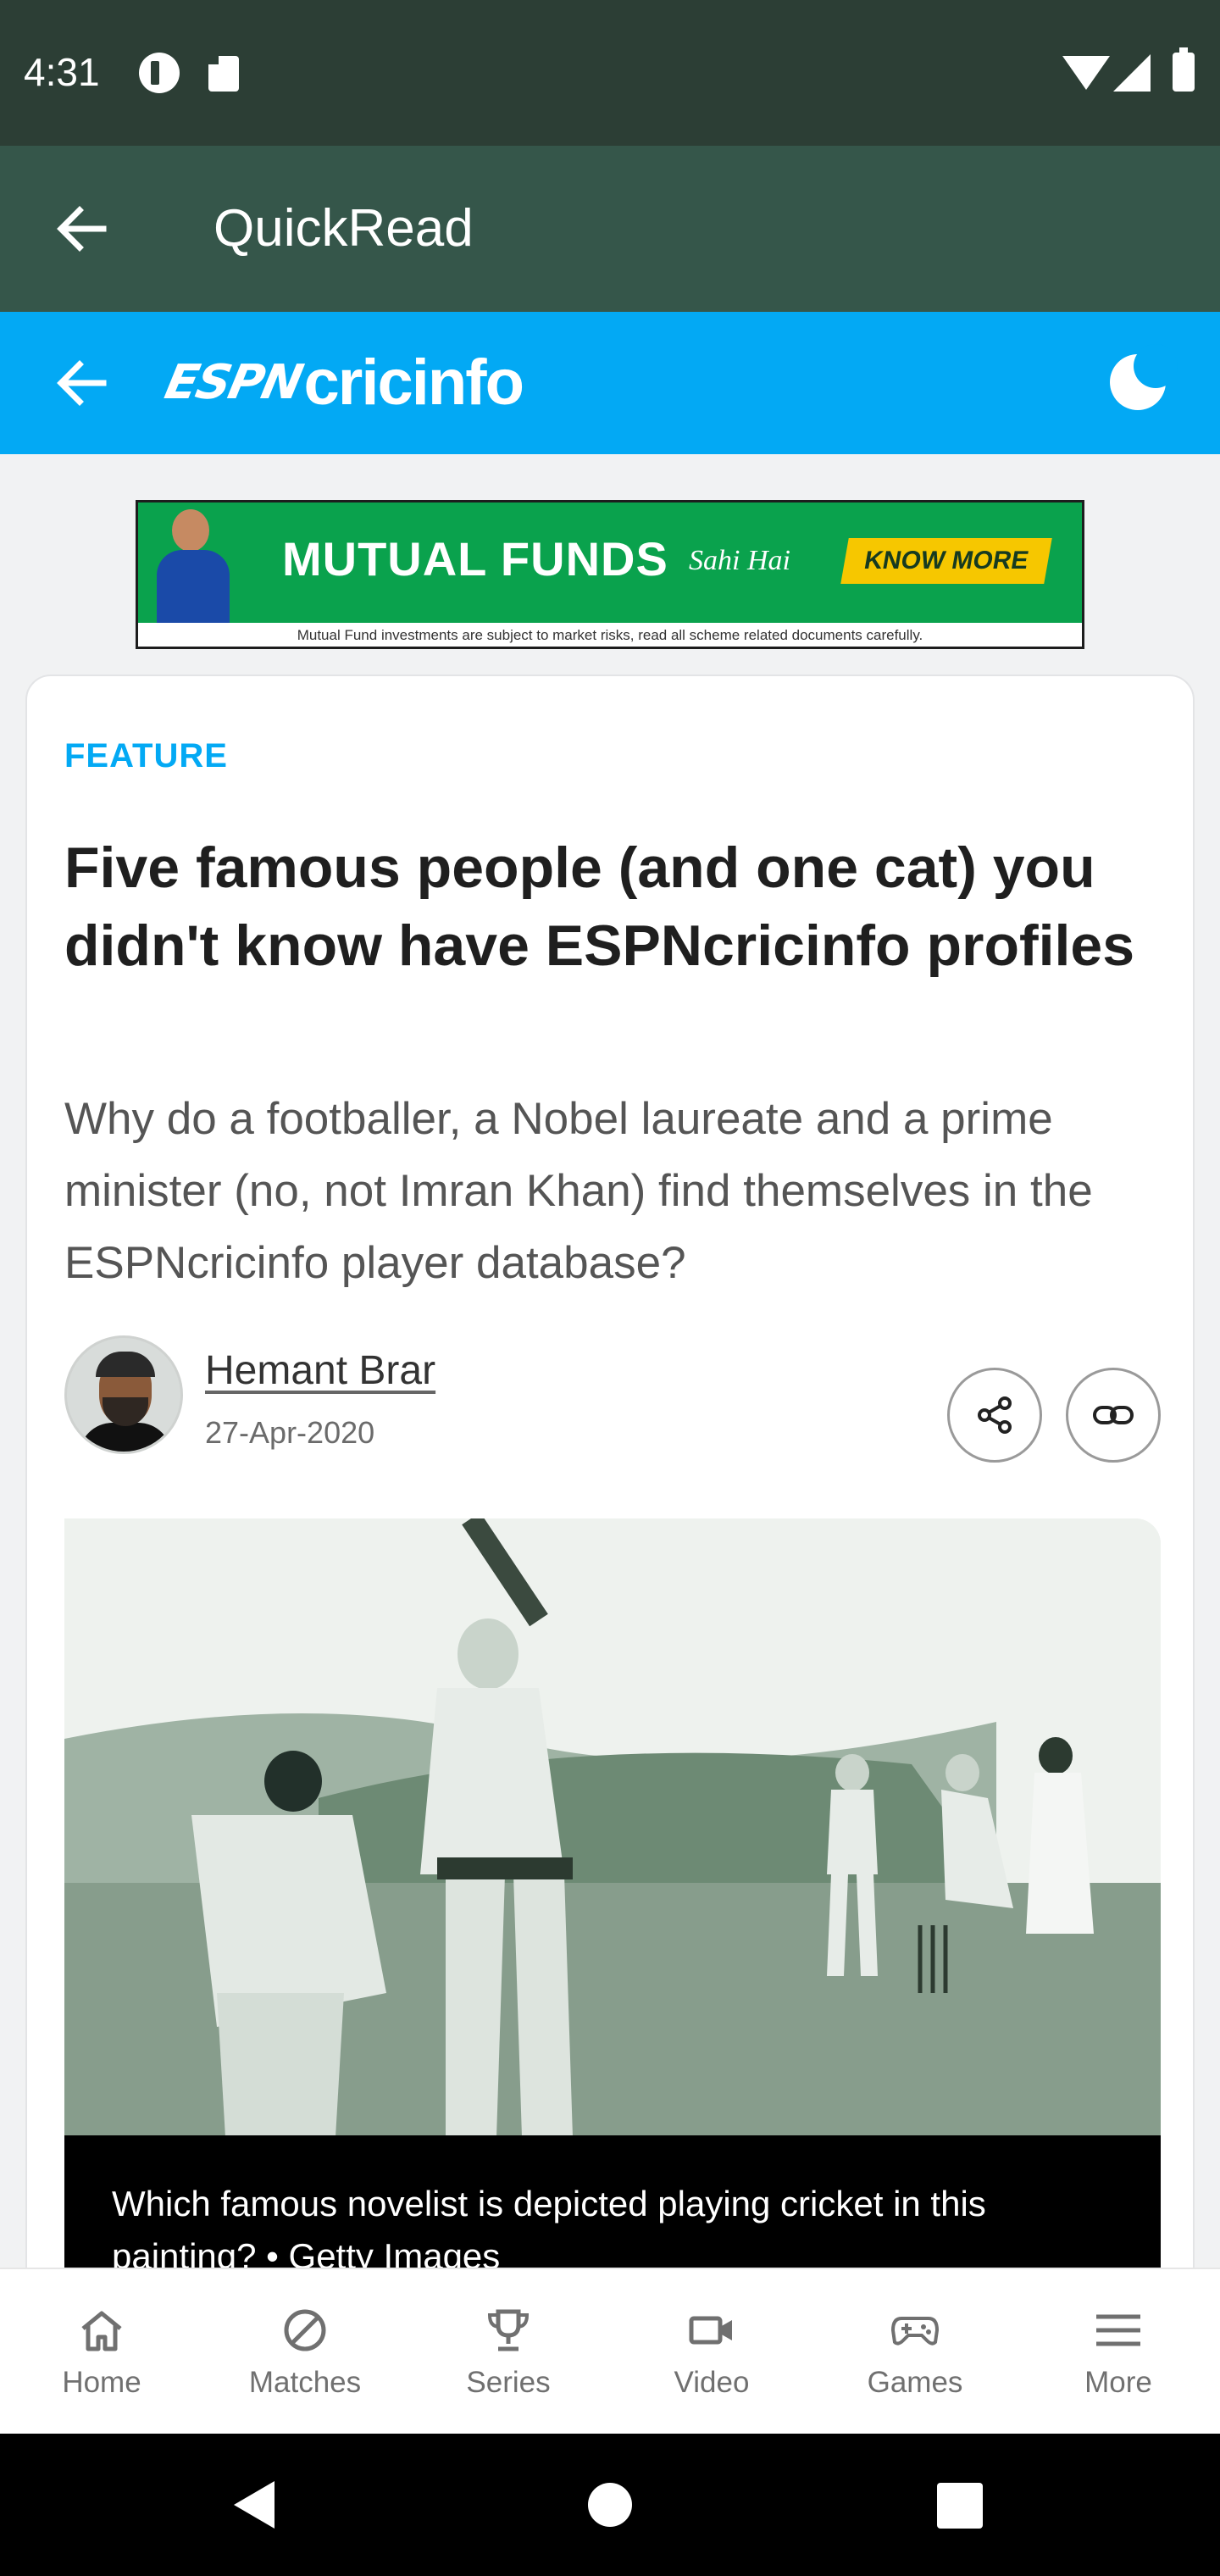  Describe the element at coordinates (413, 382) in the screenshot. I see `logo-cricinfo-text: cricinfo` at that location.